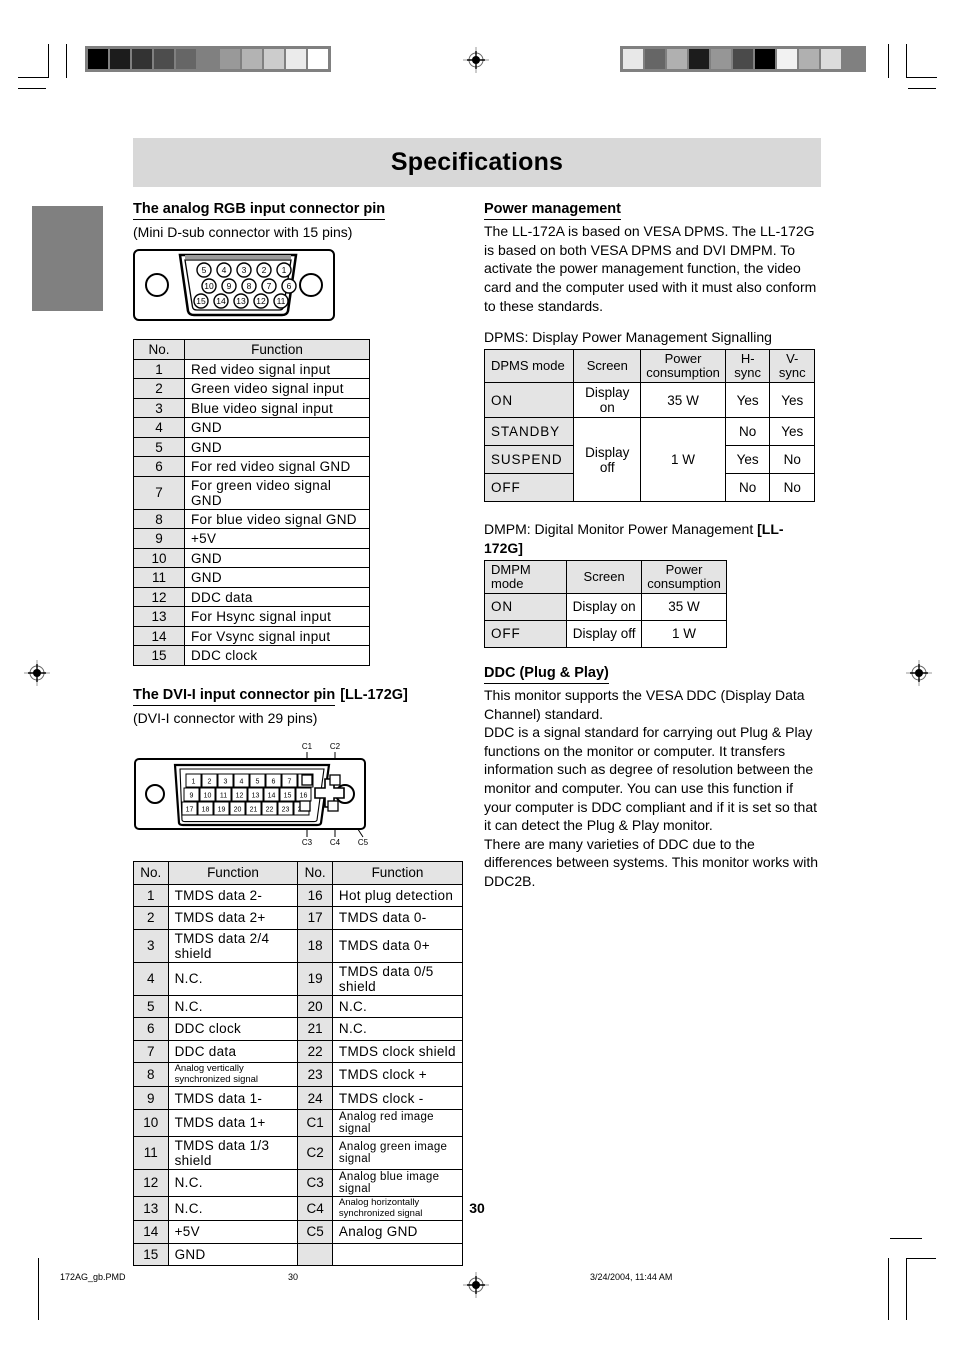 The height and width of the screenshot is (1351, 954). What do you see at coordinates (397, 1122) in the screenshot?
I see `pin-function: Analog red image signal` at bounding box center [397, 1122].